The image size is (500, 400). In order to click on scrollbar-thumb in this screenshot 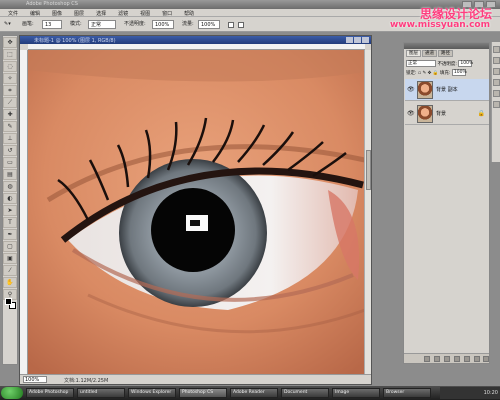, I will do `click(368, 170)`.